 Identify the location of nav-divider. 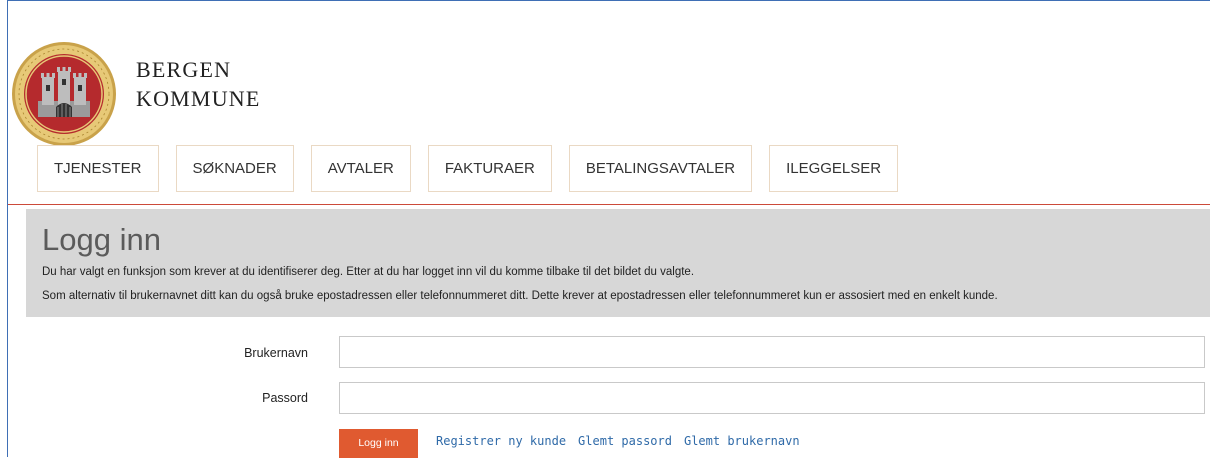
(609, 204).